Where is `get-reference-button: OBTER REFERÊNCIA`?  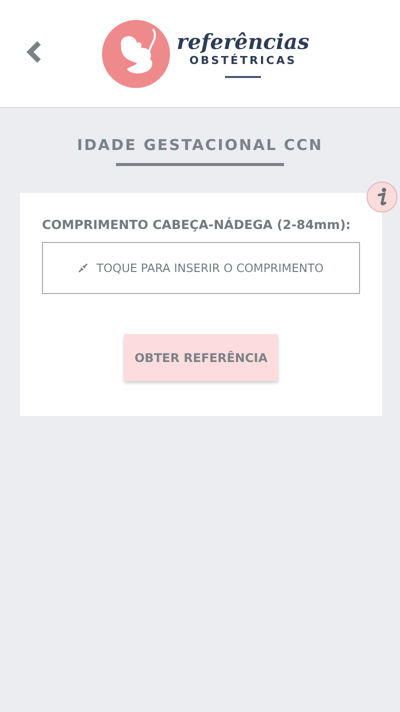
get-reference-button: OBTER REFERÊNCIA is located at coordinates (201, 357).